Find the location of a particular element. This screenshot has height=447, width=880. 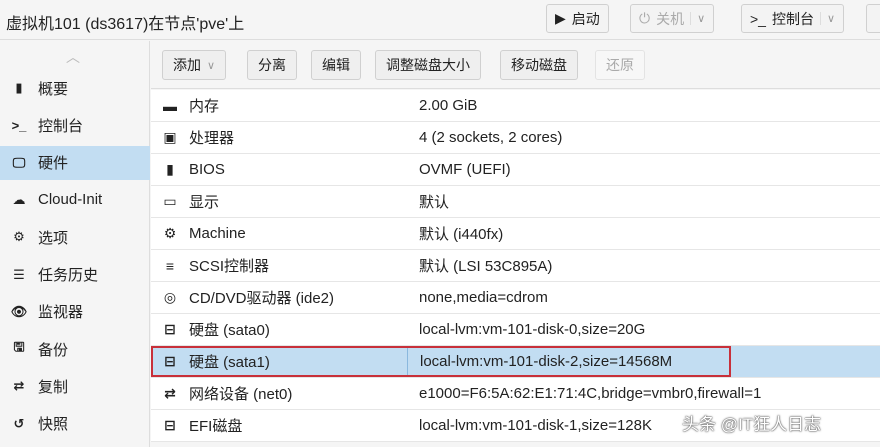

table-row: ≡ SCSI控制器 默认 (LSI 53C895A) is located at coordinates (515, 266).